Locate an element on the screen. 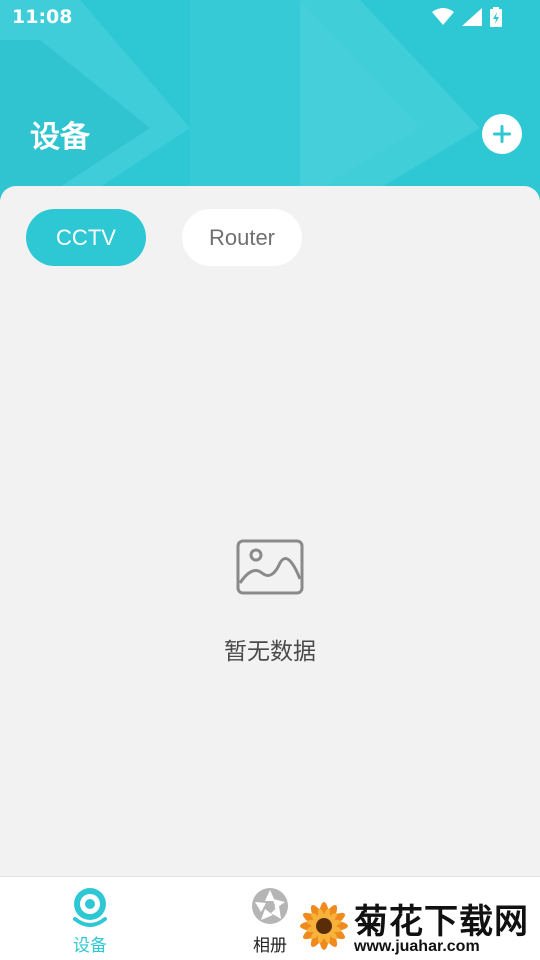  watermark-title: 菊花下载网 is located at coordinates (441, 922).